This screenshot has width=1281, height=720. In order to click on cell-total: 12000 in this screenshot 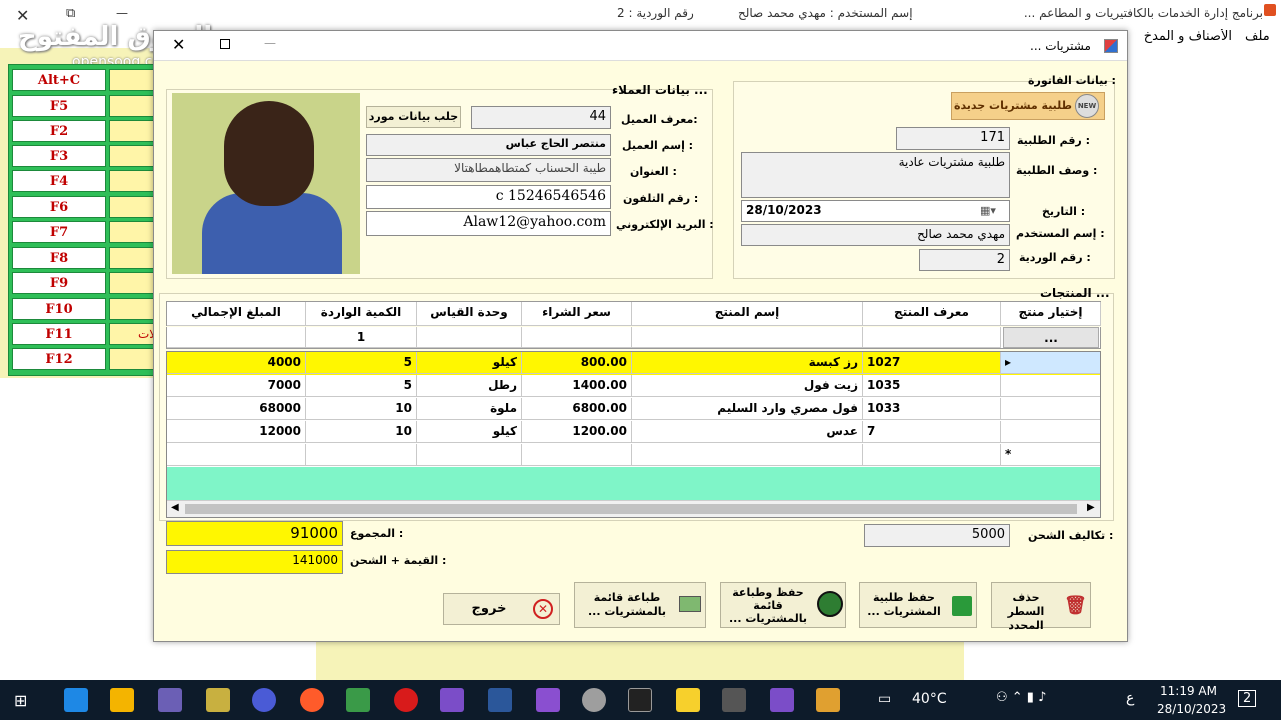, I will do `click(236, 432)`.